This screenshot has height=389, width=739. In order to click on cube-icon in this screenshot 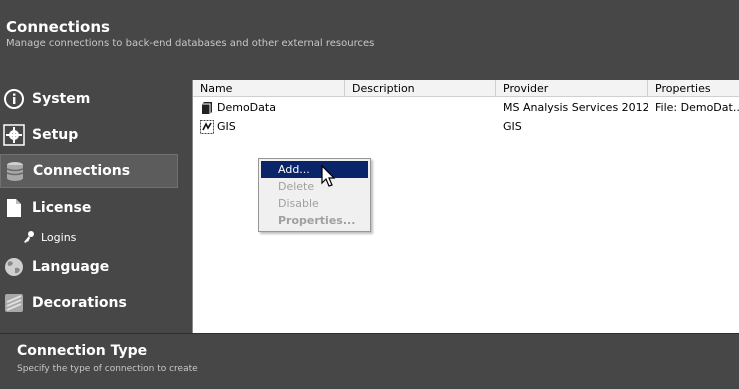, I will do `click(207, 108)`.